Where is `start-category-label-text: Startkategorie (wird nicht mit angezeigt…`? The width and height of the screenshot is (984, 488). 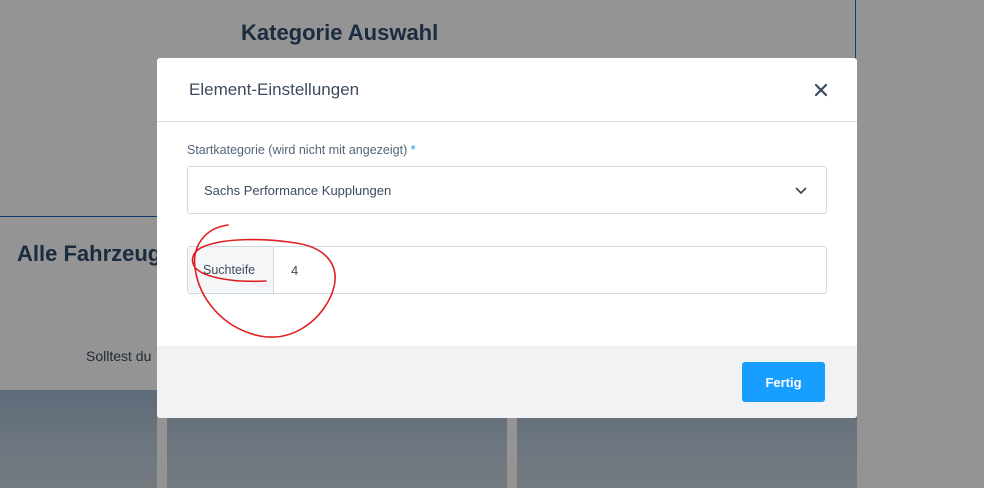 start-category-label-text: Startkategorie (wird nicht mit angezeigt… is located at coordinates (297, 150).